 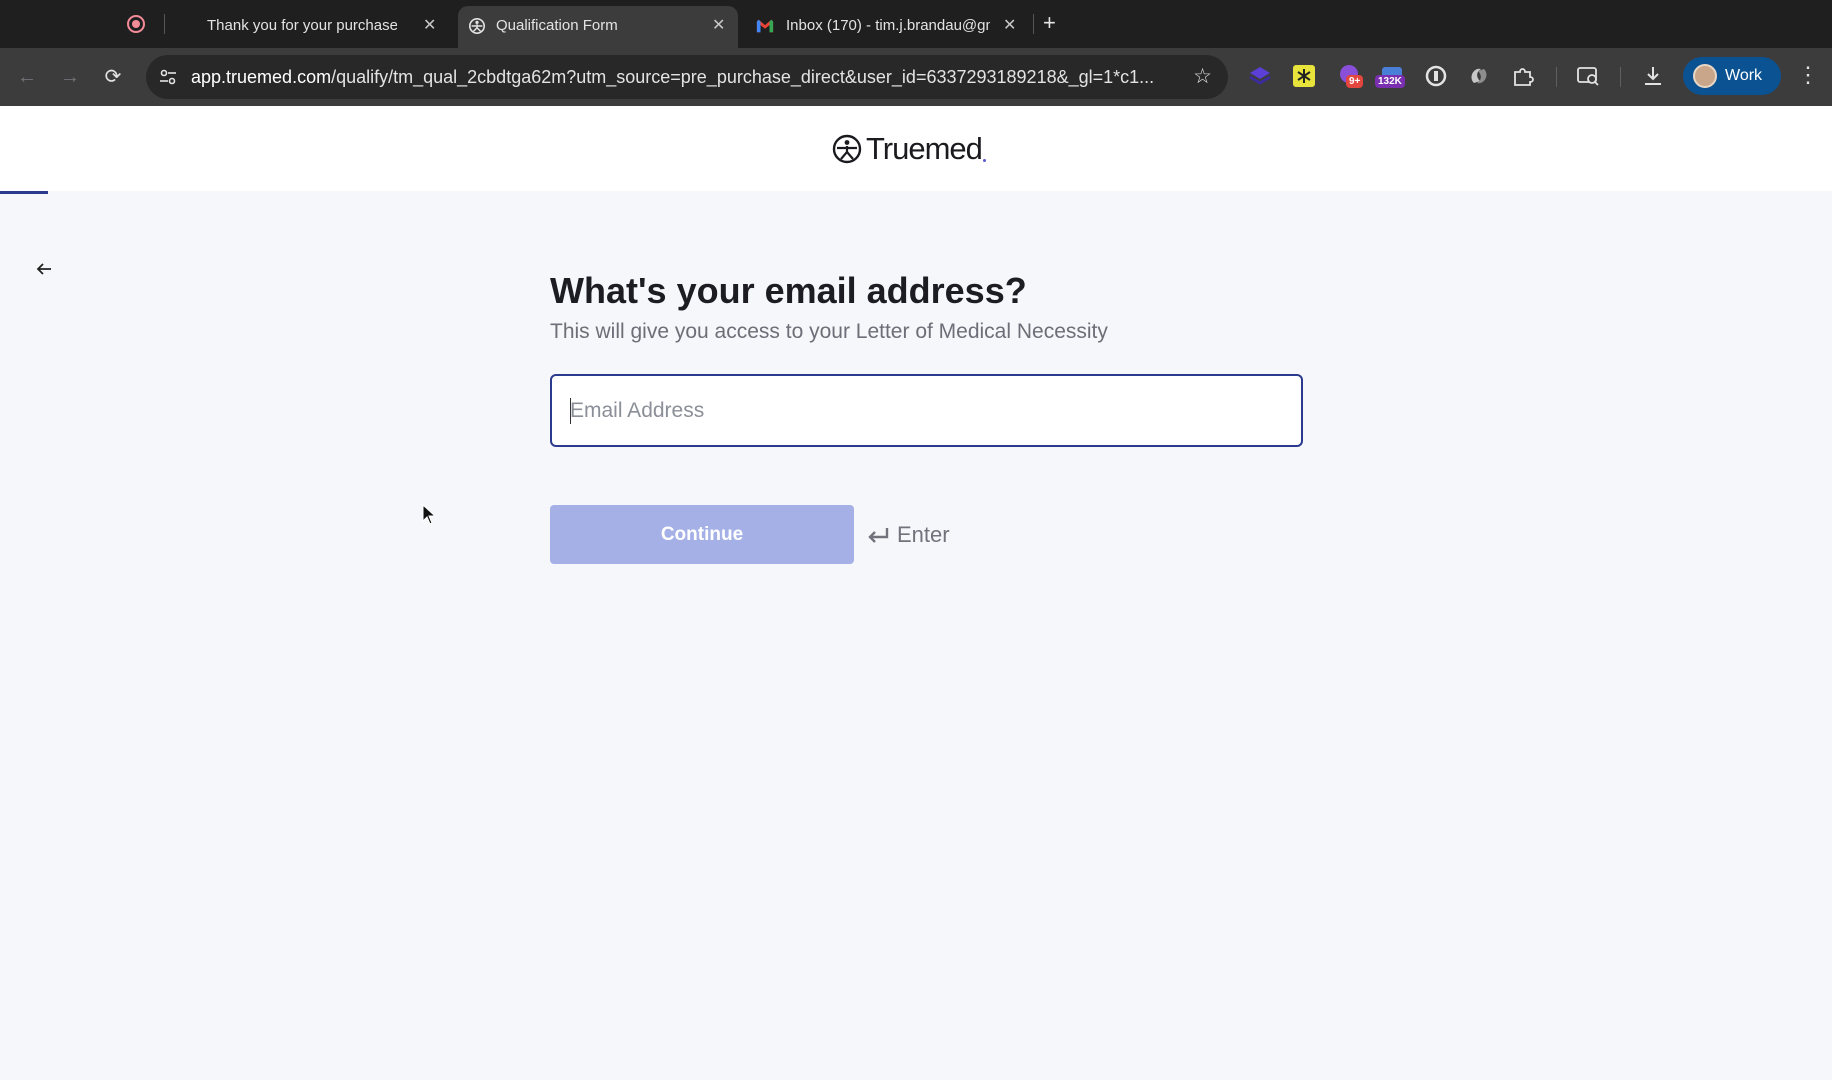 I want to click on tab-search-icon, so click(x=1588, y=76).